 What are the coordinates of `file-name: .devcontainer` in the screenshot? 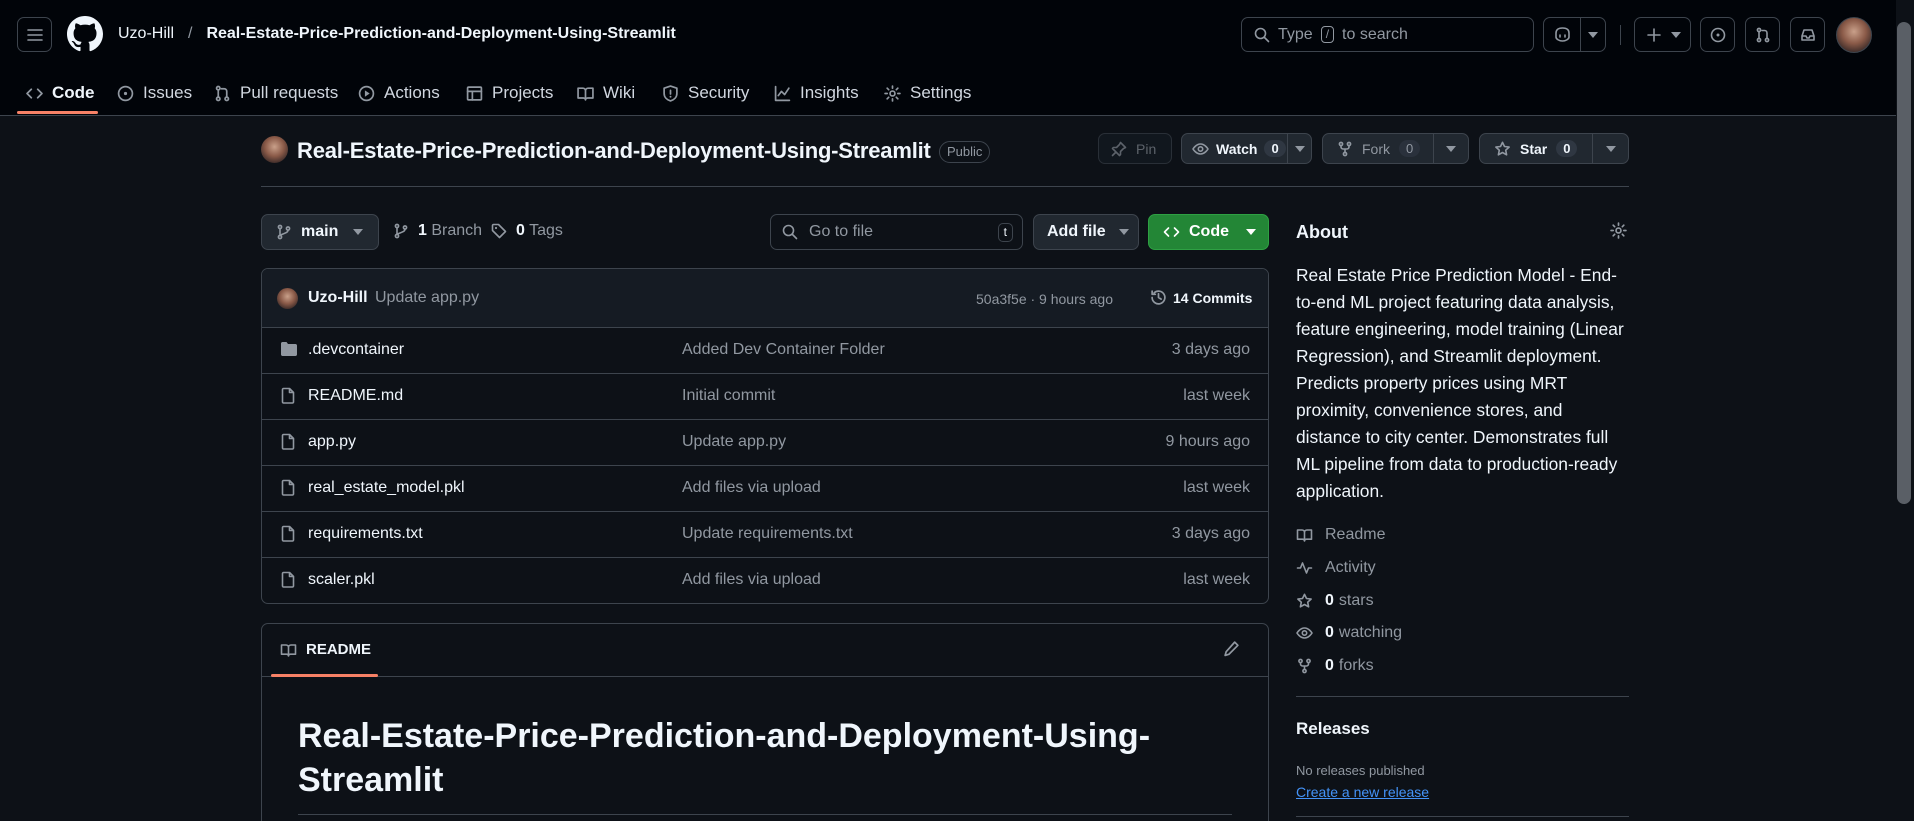 It's located at (356, 350).